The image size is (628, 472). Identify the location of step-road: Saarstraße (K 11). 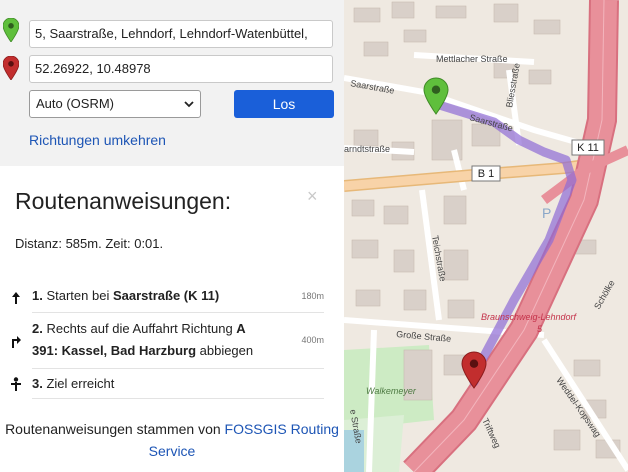
(166, 295).